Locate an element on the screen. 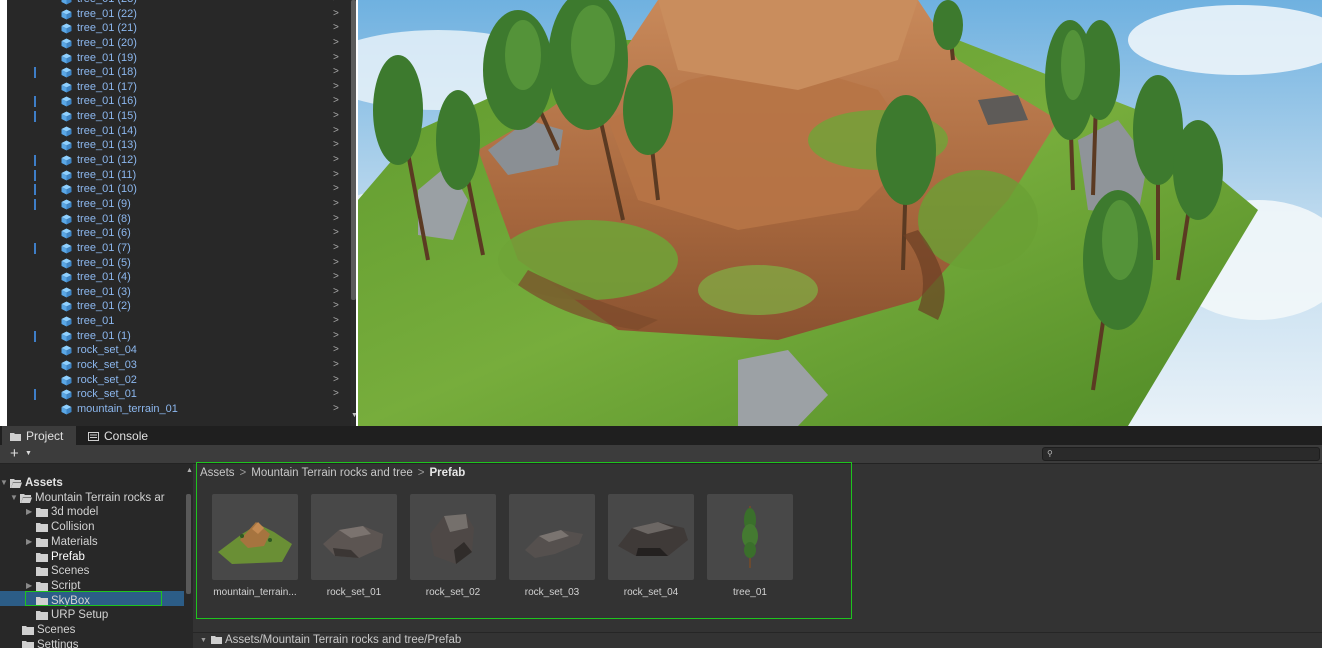 The image size is (1322, 648). hierarchy-item: tree_01 (5) > is located at coordinates (179, 263).